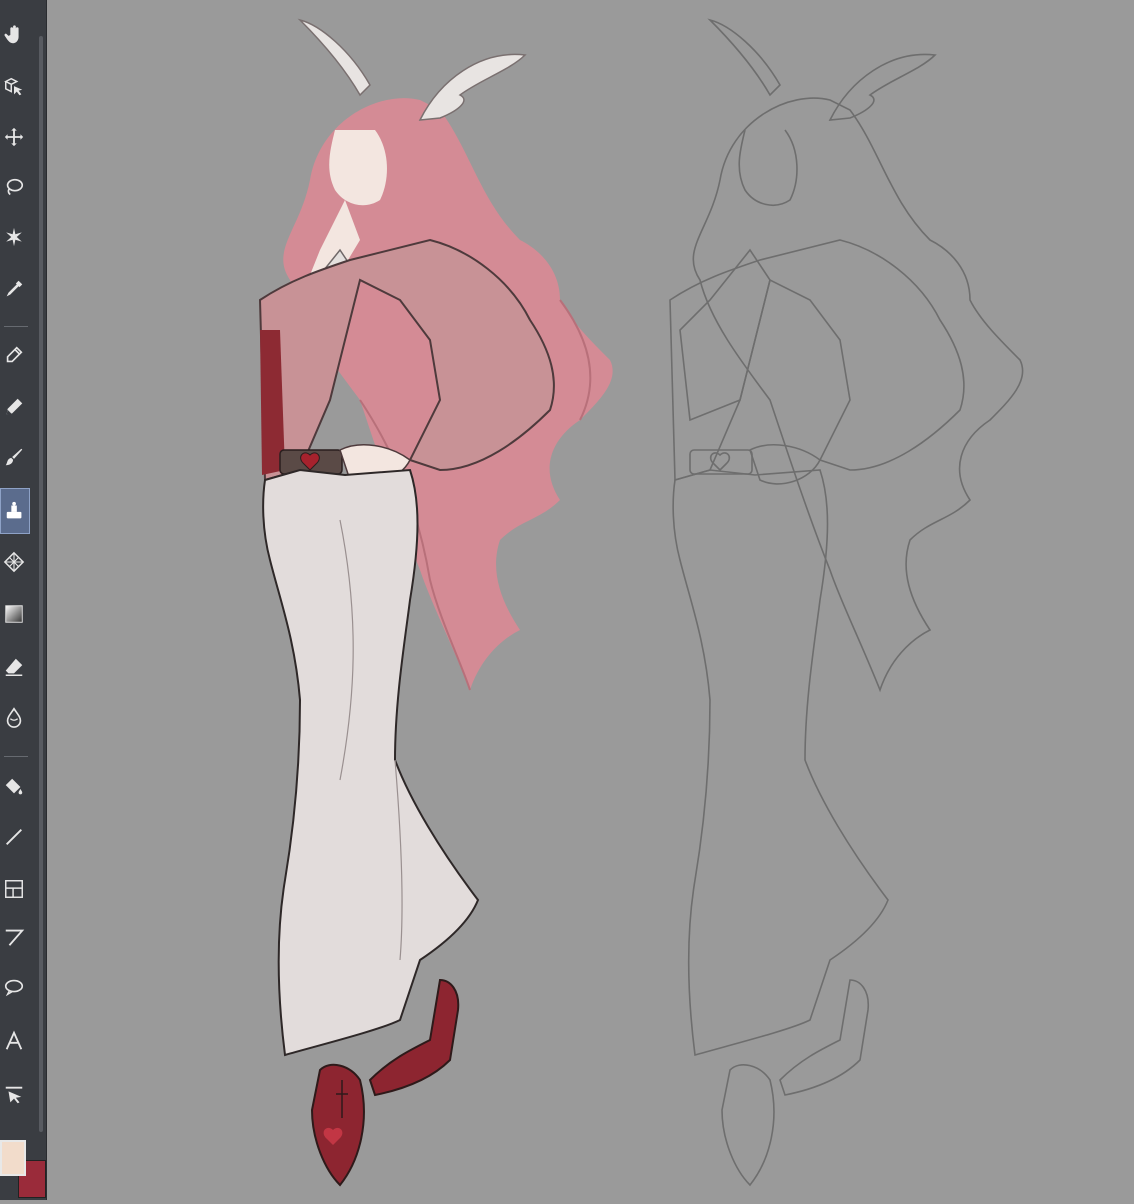 The width and height of the screenshot is (1134, 1204). What do you see at coordinates (14, 937) in the screenshot?
I see `ruler-icon` at bounding box center [14, 937].